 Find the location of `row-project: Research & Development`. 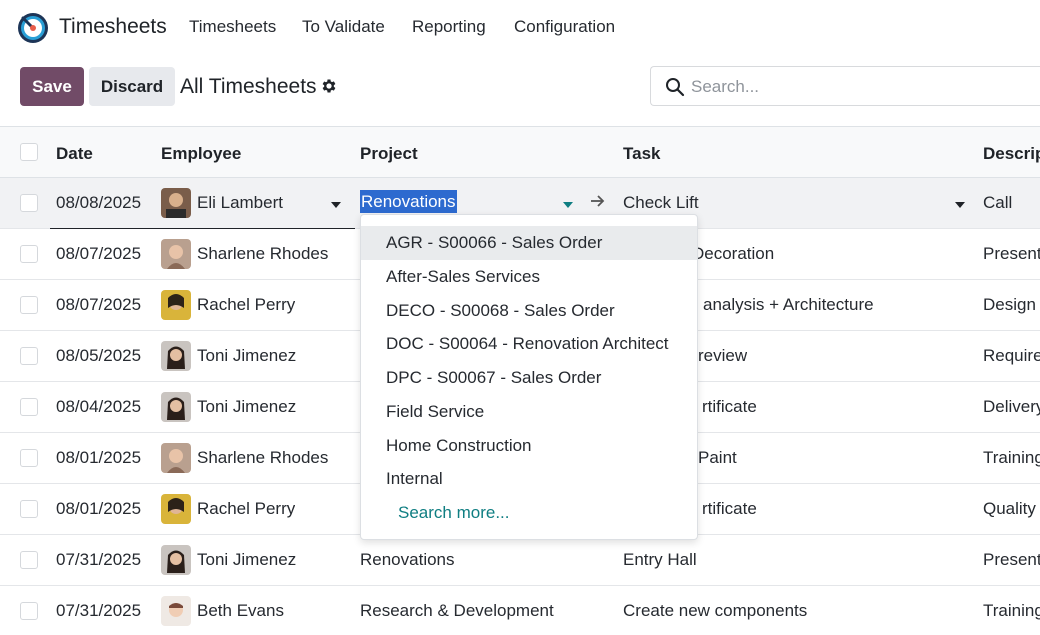

row-project: Research & Development is located at coordinates (457, 610).